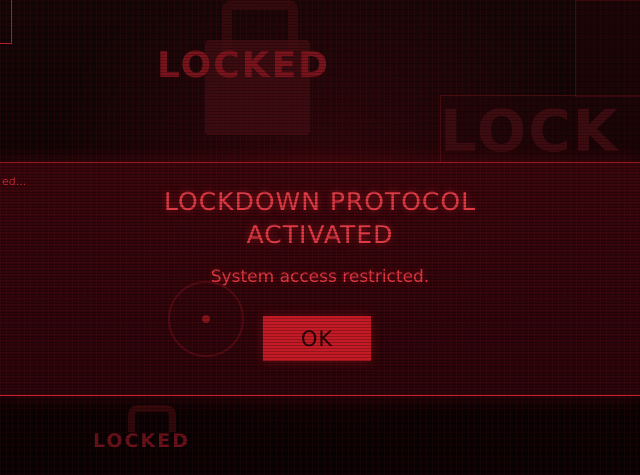 The height and width of the screenshot is (475, 640). Describe the element at coordinates (152, 418) in the screenshot. I see `padlock-shackle-icon` at that location.